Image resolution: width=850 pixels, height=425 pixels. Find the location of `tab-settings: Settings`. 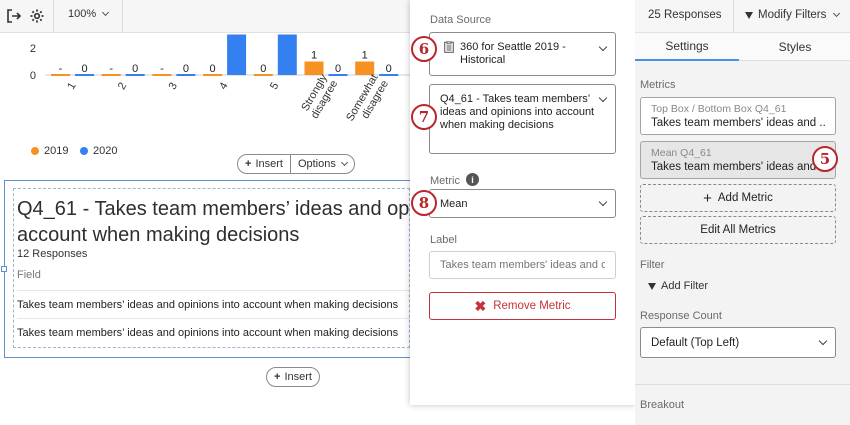

tab-settings: Settings is located at coordinates (687, 47).